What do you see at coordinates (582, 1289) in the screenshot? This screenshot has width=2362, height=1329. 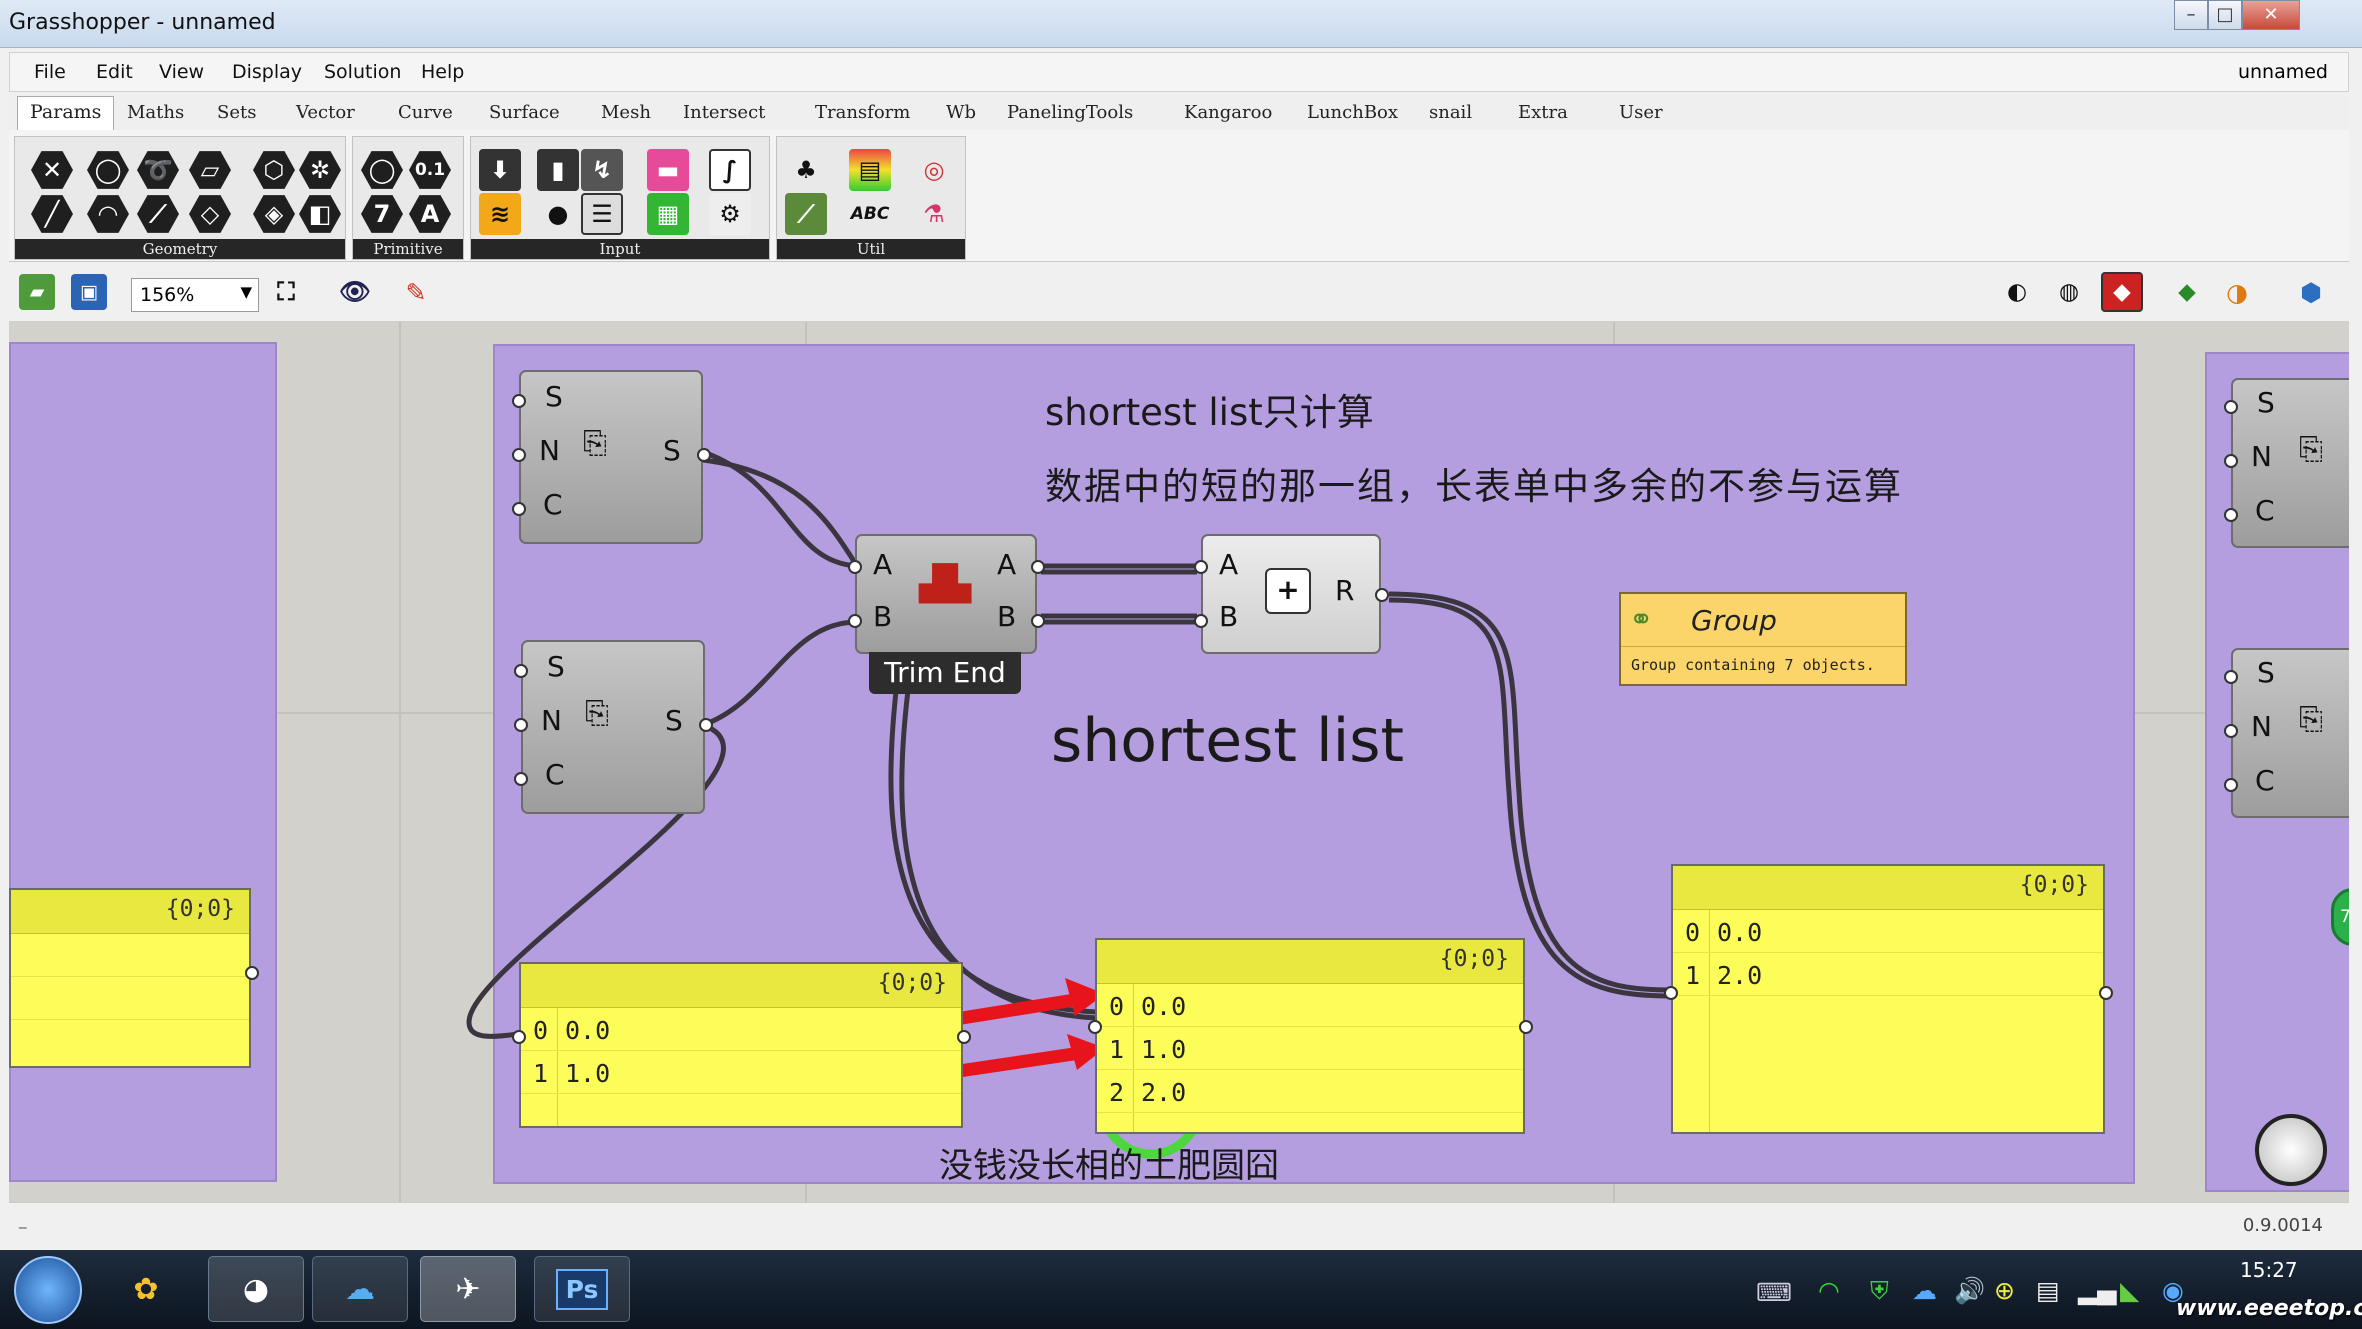 I see `photoshop-app-icon: Ps` at bounding box center [582, 1289].